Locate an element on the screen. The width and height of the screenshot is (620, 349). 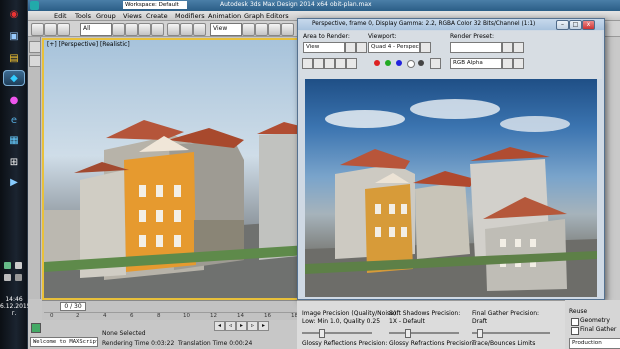
maxscript-listener: Welcome to MAXScript is located at coordinates (64, 342).